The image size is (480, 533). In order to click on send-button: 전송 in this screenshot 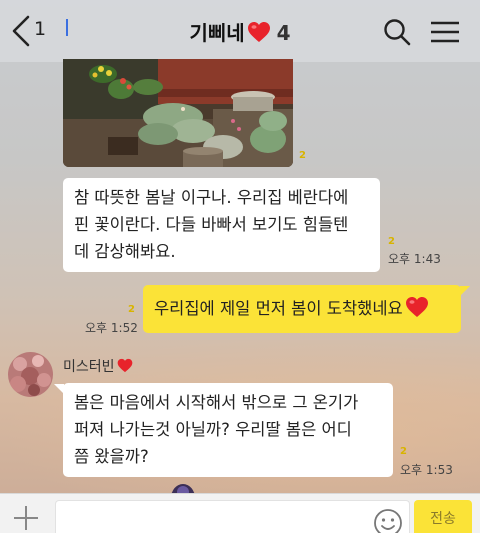, I will do `click(443, 516)`.